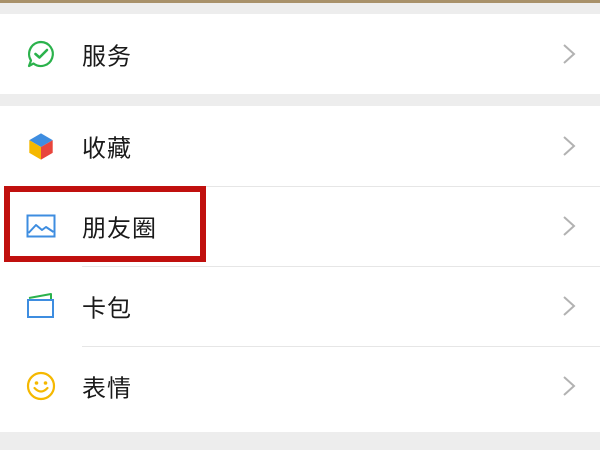  Describe the element at coordinates (41, 54) in the screenshot. I see `services-icon` at that location.